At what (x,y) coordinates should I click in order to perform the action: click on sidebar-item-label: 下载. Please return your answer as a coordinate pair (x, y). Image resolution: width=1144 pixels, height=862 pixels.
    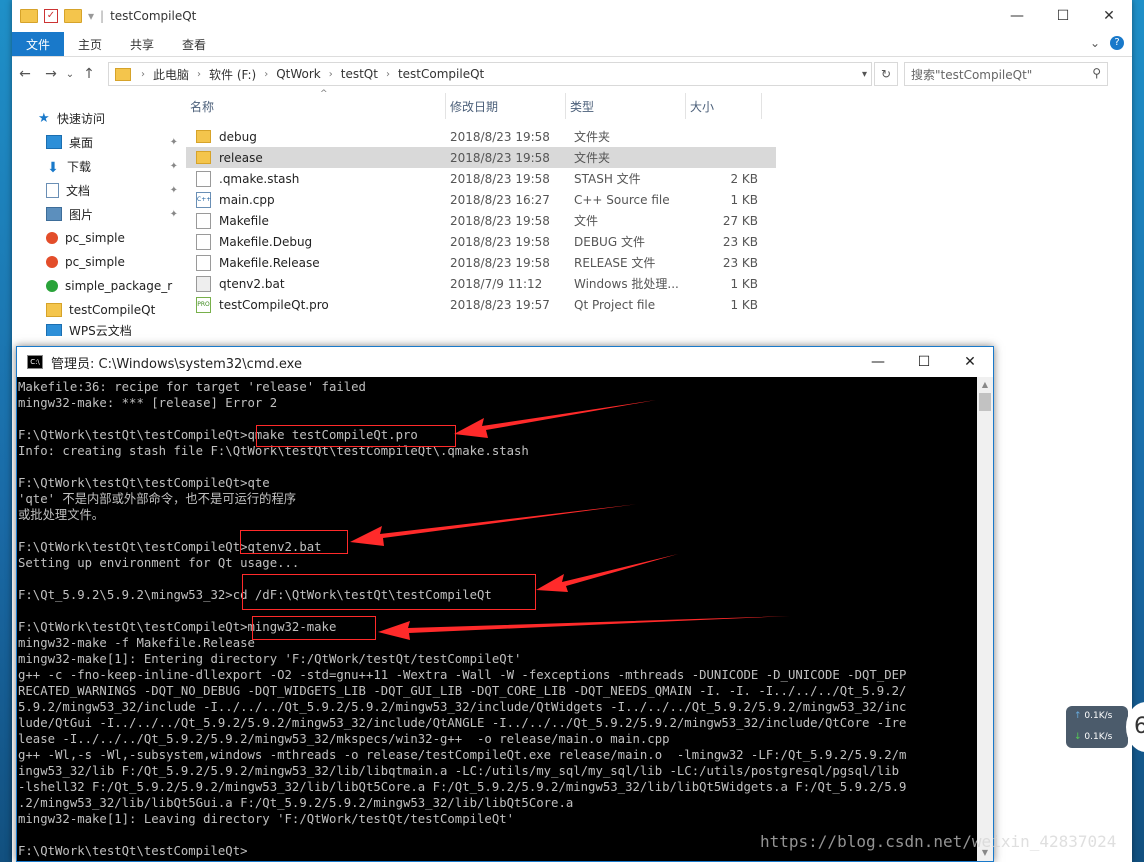
    Looking at the image, I should click on (79, 166).